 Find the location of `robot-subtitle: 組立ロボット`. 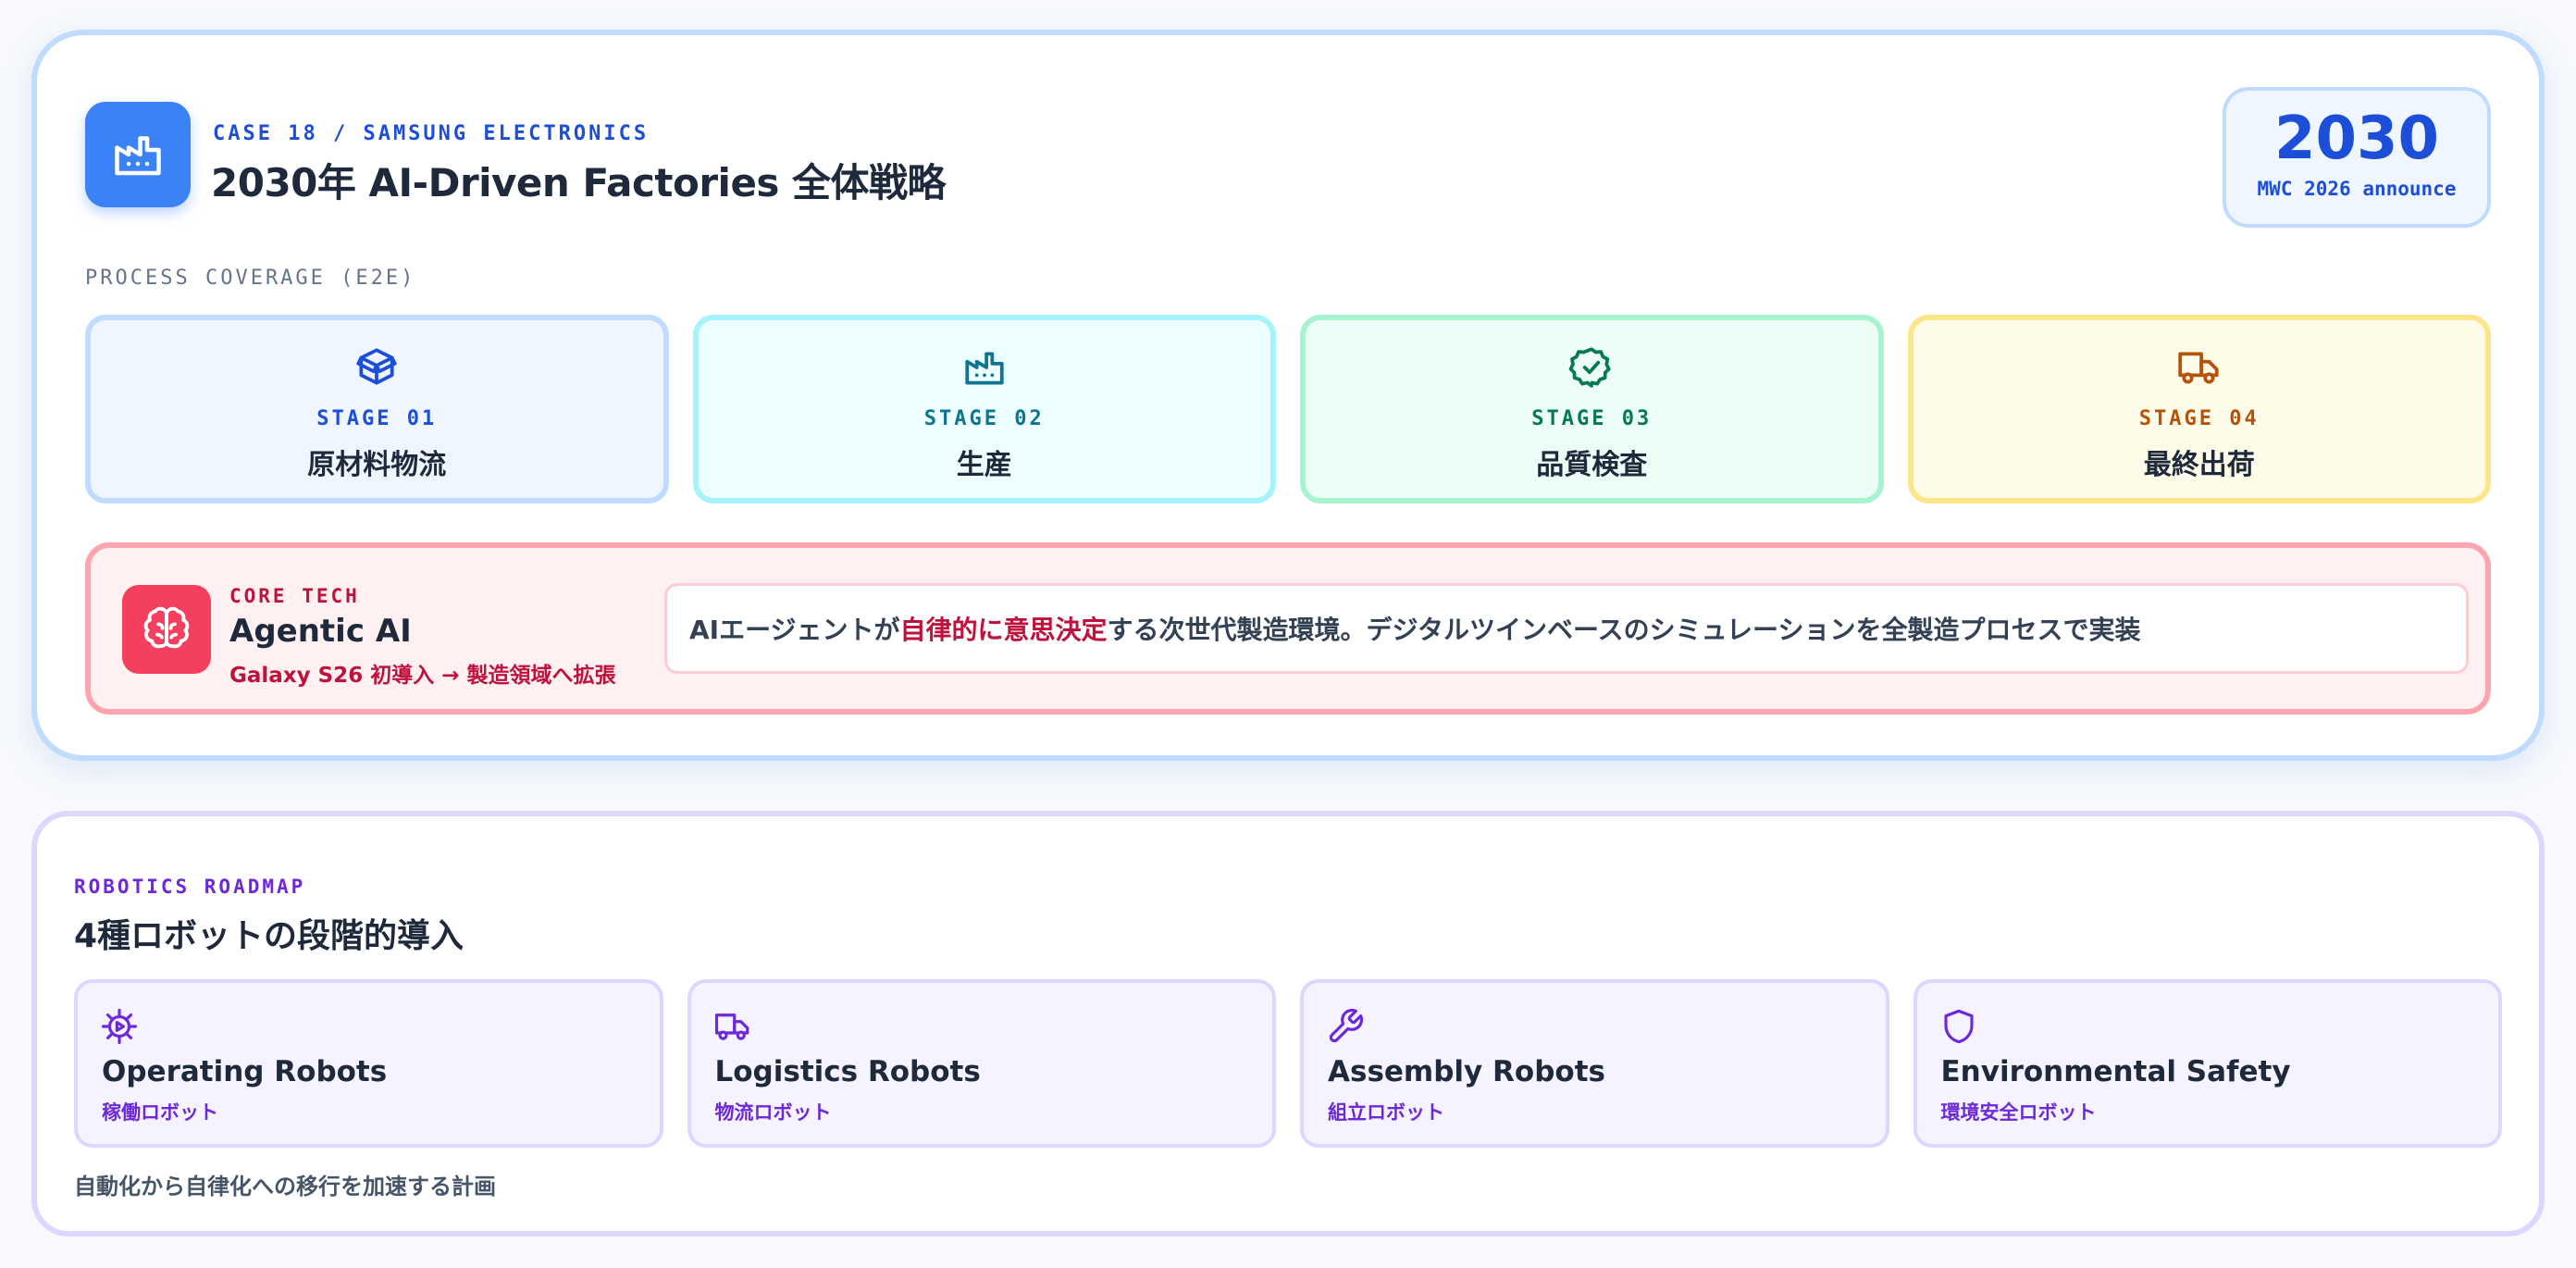

robot-subtitle: 組立ロボット is located at coordinates (1386, 1112).